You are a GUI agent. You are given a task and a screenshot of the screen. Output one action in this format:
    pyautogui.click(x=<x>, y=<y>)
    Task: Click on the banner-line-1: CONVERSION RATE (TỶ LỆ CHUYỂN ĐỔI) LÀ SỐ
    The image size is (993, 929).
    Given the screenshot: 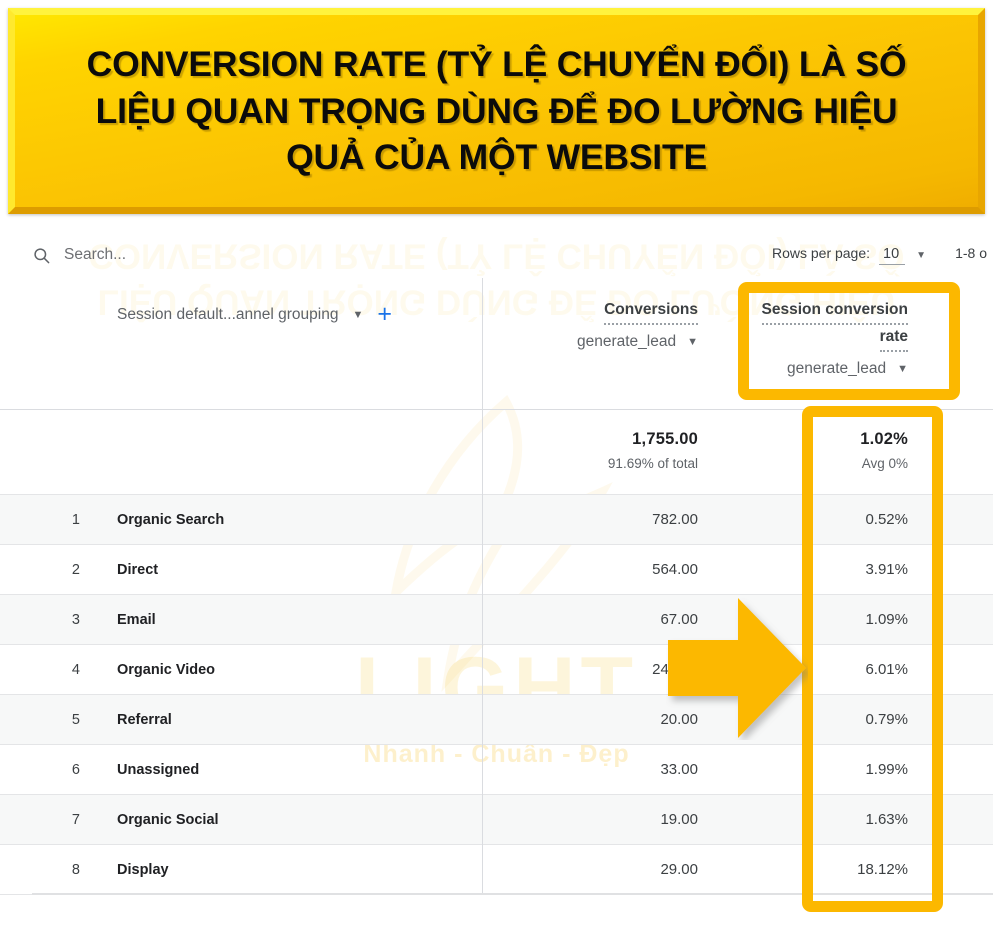 What is the action you would take?
    pyautogui.click(x=496, y=63)
    